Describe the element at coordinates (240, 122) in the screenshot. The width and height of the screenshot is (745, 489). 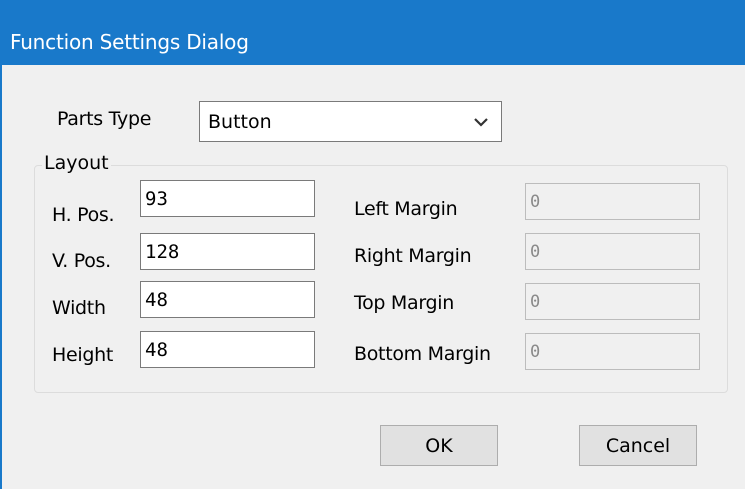
I see `parts-type-value: Button` at that location.